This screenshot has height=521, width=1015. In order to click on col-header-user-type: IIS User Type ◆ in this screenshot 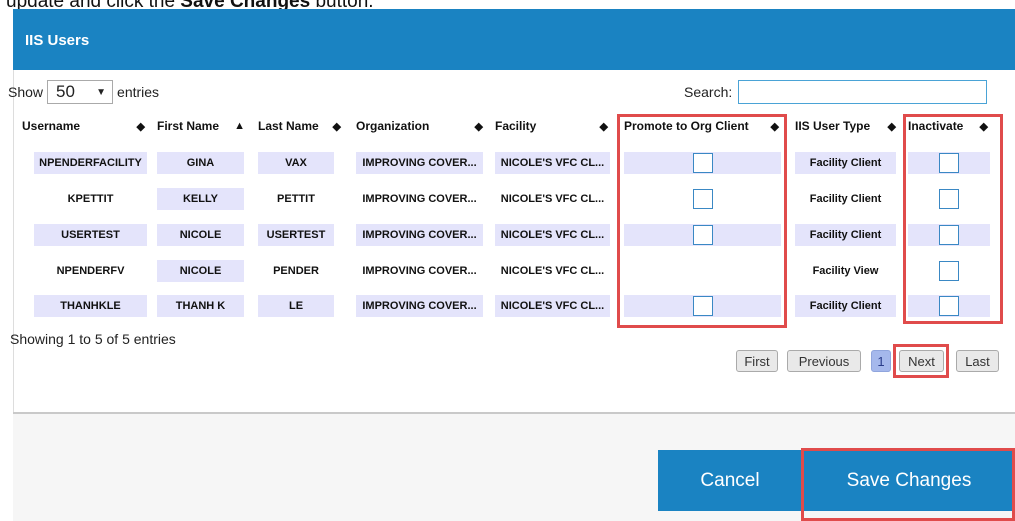, I will do `click(845, 126)`.